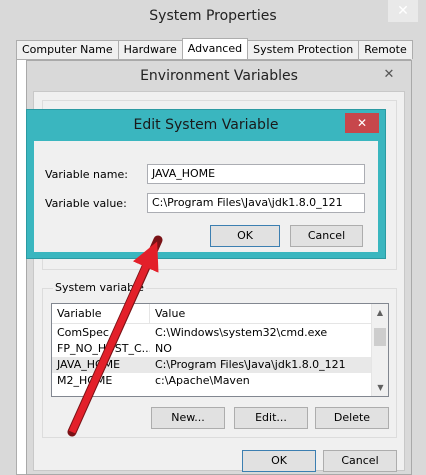  Describe the element at coordinates (150, 49) in the screenshot. I see `tab-hardware: Hardware` at that location.